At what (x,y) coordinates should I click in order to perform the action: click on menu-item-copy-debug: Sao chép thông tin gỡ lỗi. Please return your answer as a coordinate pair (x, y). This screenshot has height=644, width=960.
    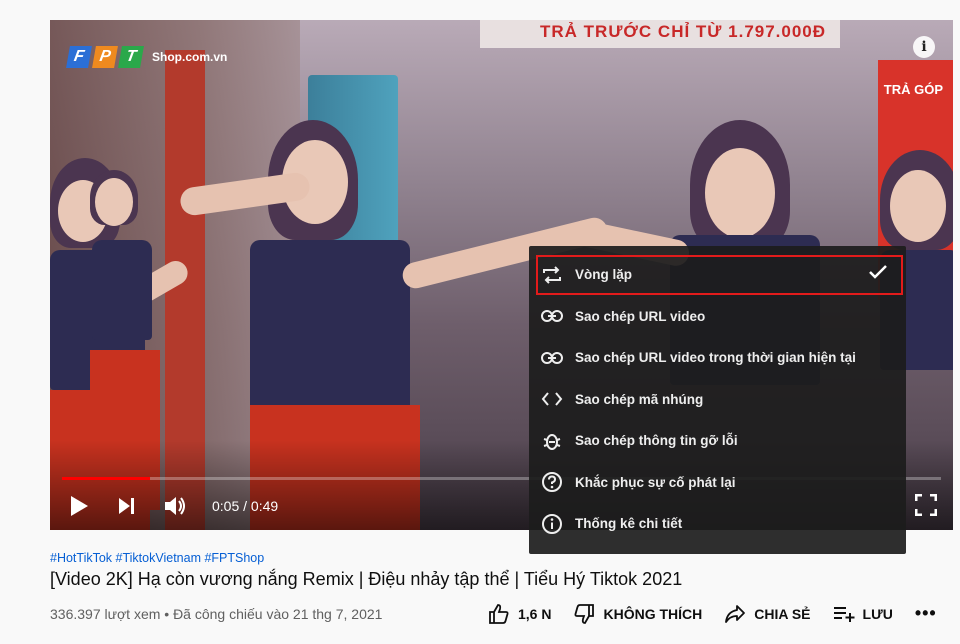
    Looking at the image, I should click on (717, 441).